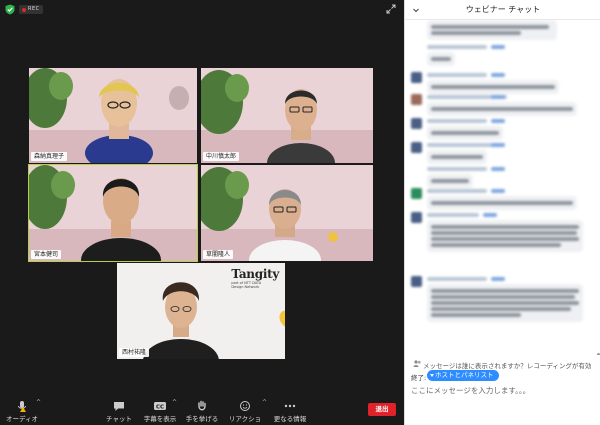  Describe the element at coordinates (264, 402) in the screenshot. I see `reactions-options-caret-icon: ^` at that location.